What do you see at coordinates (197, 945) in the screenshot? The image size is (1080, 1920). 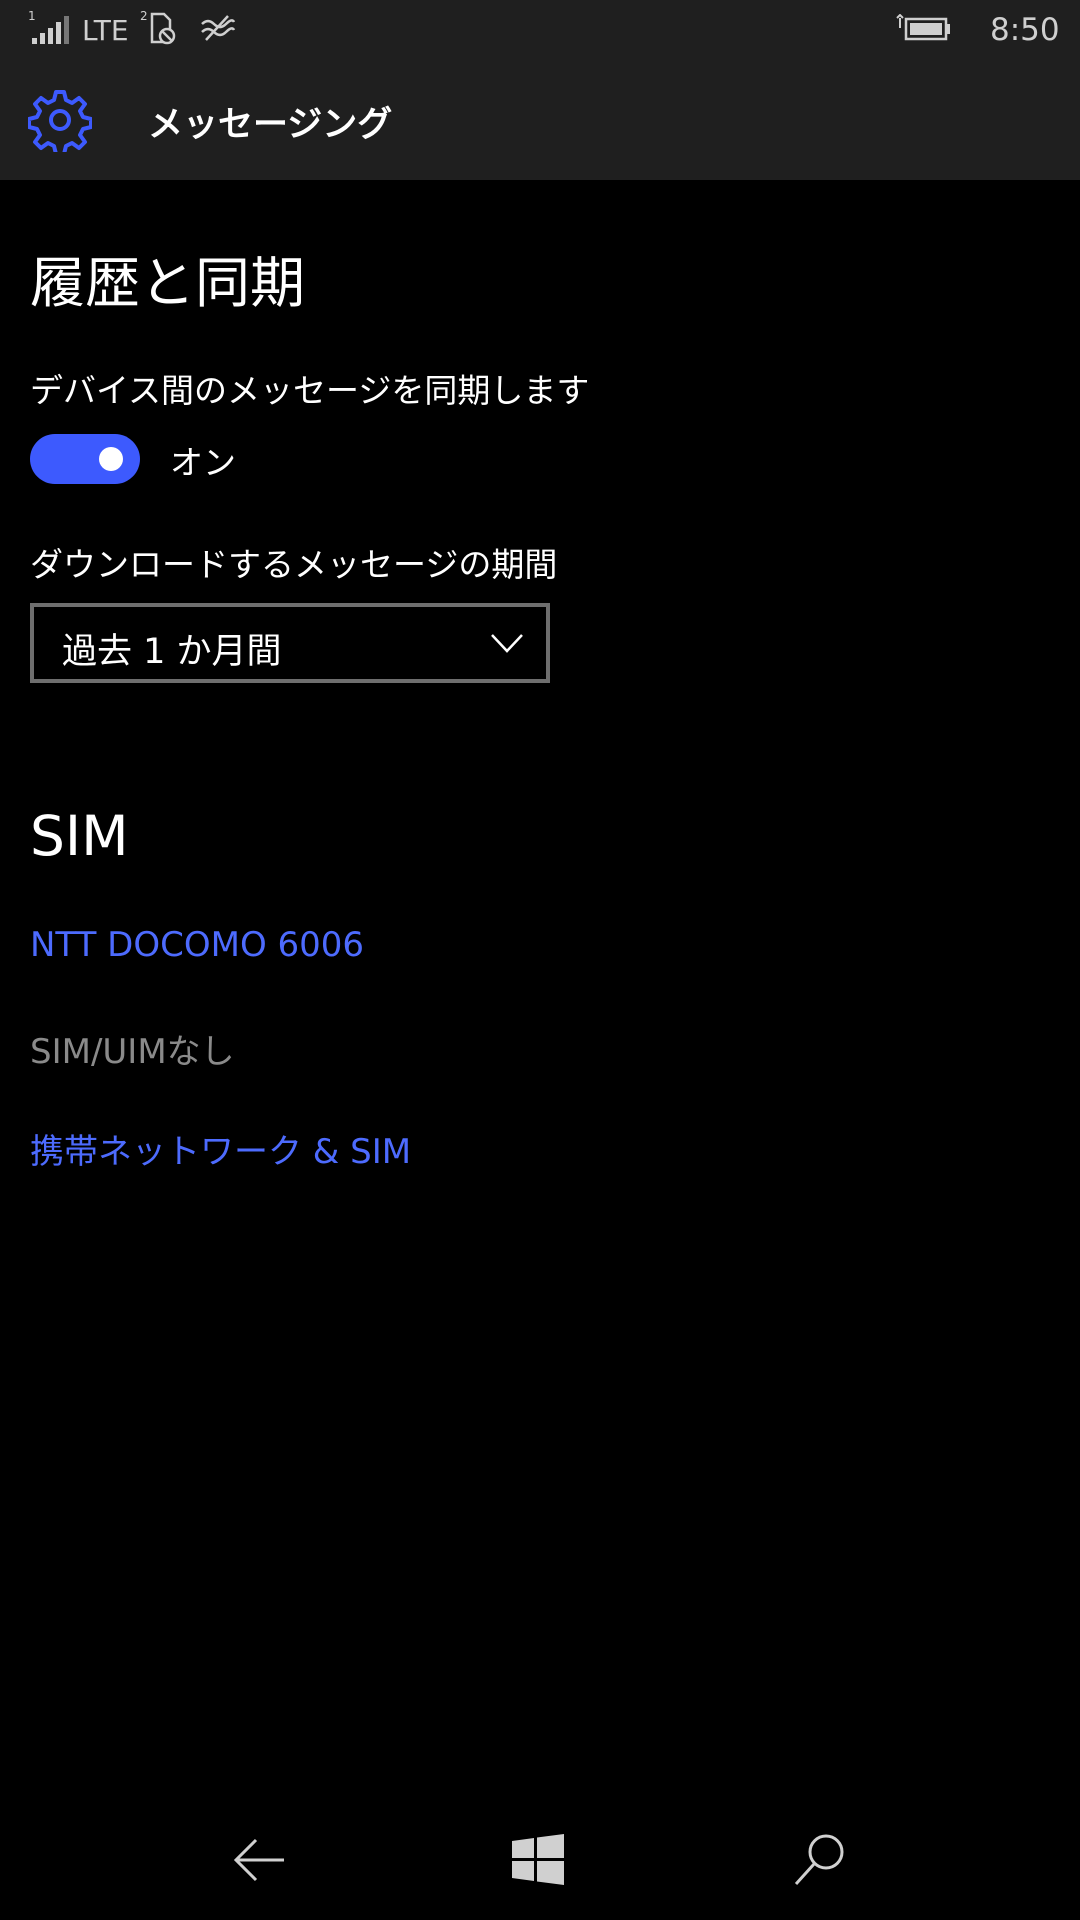 I see `carrier-link: NTT DOCOMO 6006` at bounding box center [197, 945].